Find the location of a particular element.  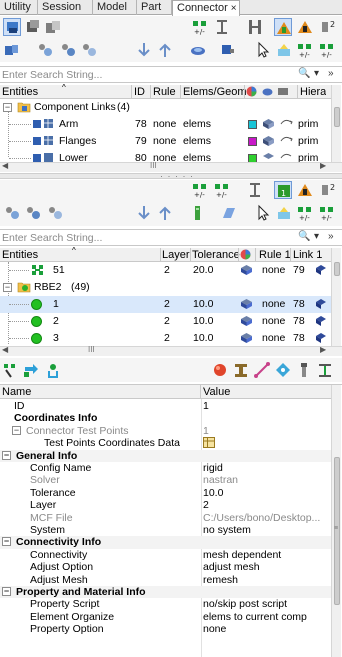

tab-utility: Utility is located at coordinates (19, 7).